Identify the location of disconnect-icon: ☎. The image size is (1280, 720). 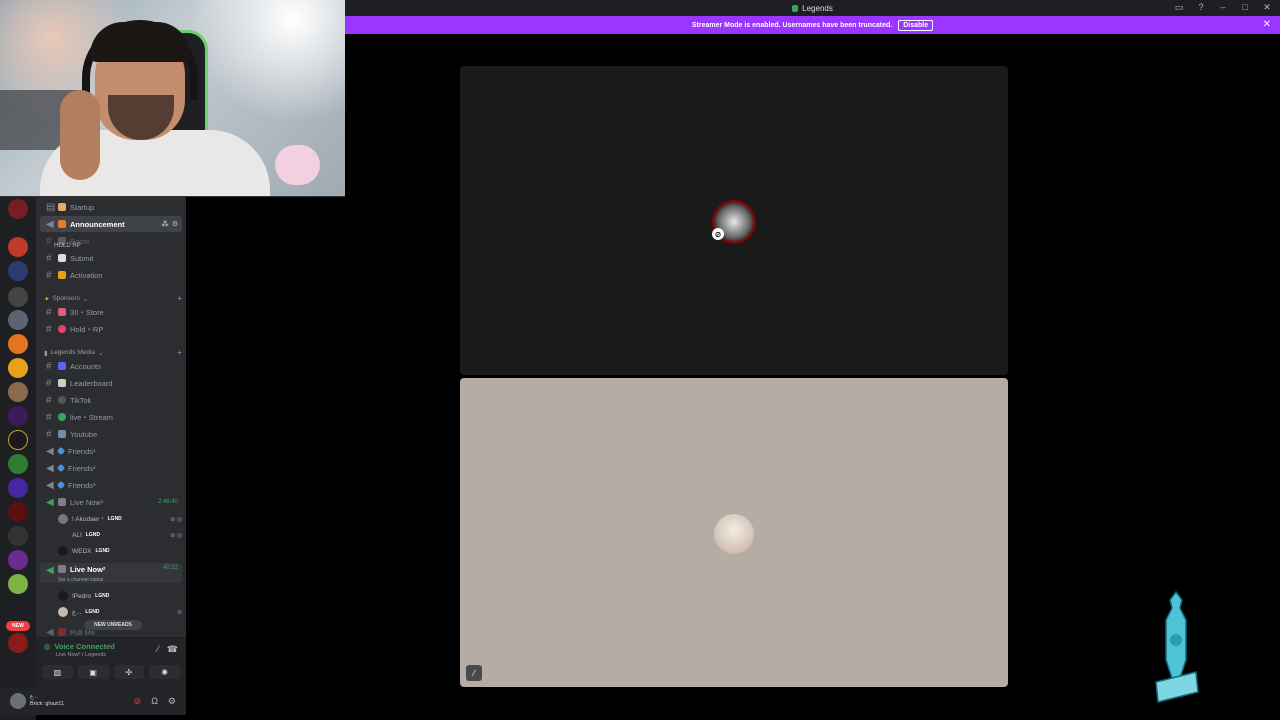
(172, 649).